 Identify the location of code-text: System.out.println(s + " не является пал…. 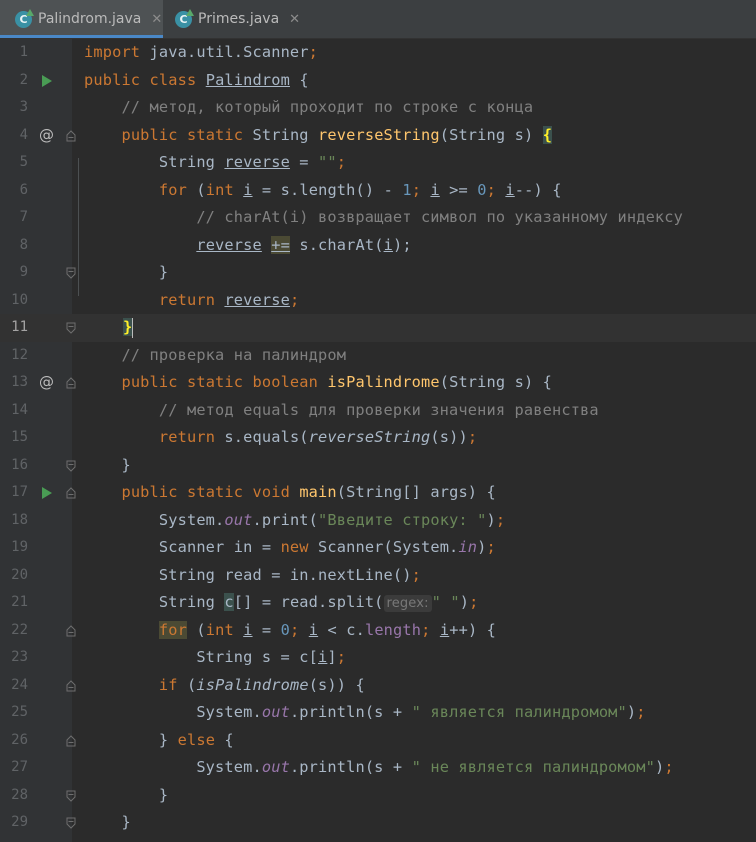
(379, 767).